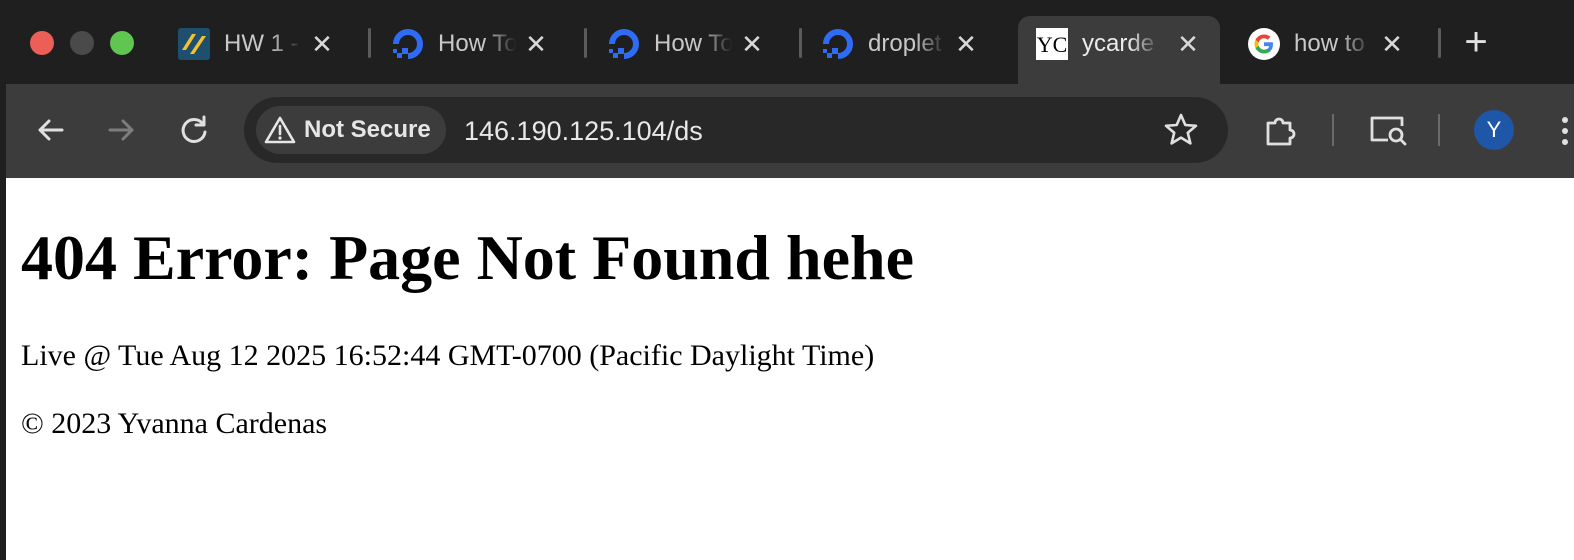 The width and height of the screenshot is (1574, 560). I want to click on search-screen-icon, so click(1390, 130).